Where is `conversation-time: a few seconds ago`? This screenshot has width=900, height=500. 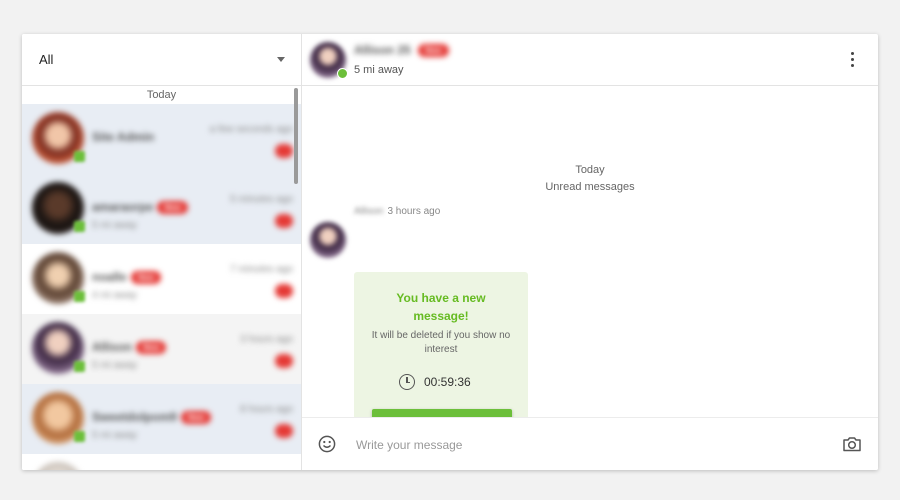
conversation-time: a few seconds ago is located at coordinates (251, 129).